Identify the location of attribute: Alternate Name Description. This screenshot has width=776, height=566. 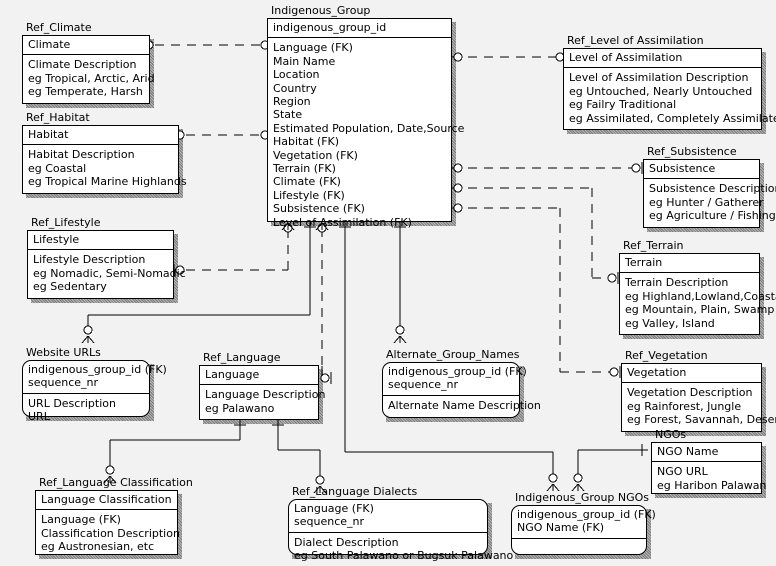
(464, 405).